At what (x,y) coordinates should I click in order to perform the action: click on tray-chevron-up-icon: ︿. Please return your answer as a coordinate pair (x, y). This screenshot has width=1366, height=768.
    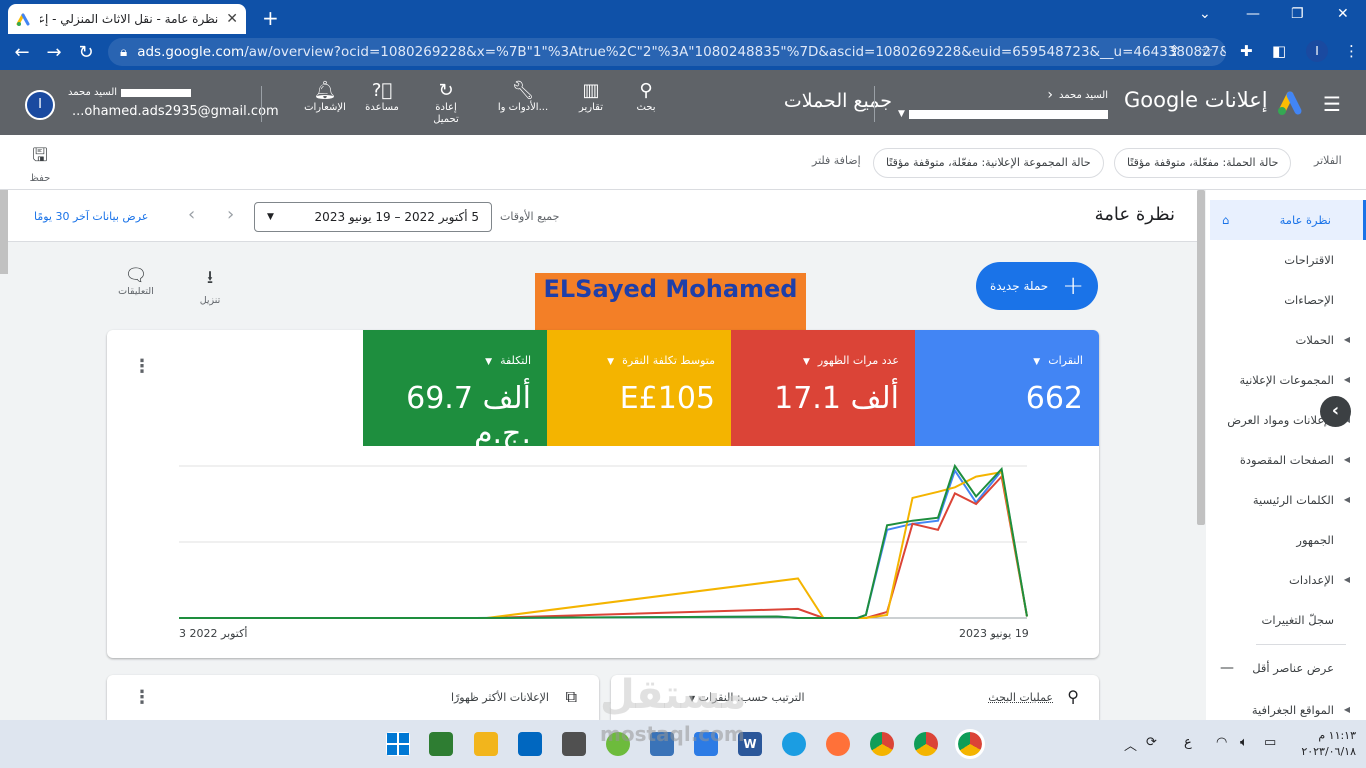
    Looking at the image, I should click on (1130, 744).